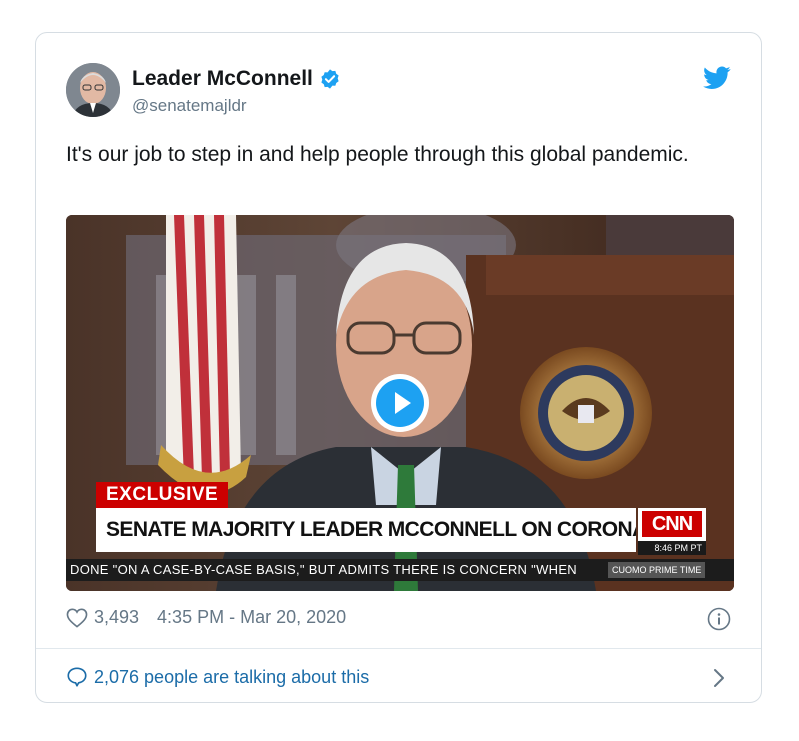 This screenshot has height=741, width=799. Describe the element at coordinates (251, 617) in the screenshot. I see `tweet-timestamp: 4:35 PM - Mar 20, 2020` at that location.